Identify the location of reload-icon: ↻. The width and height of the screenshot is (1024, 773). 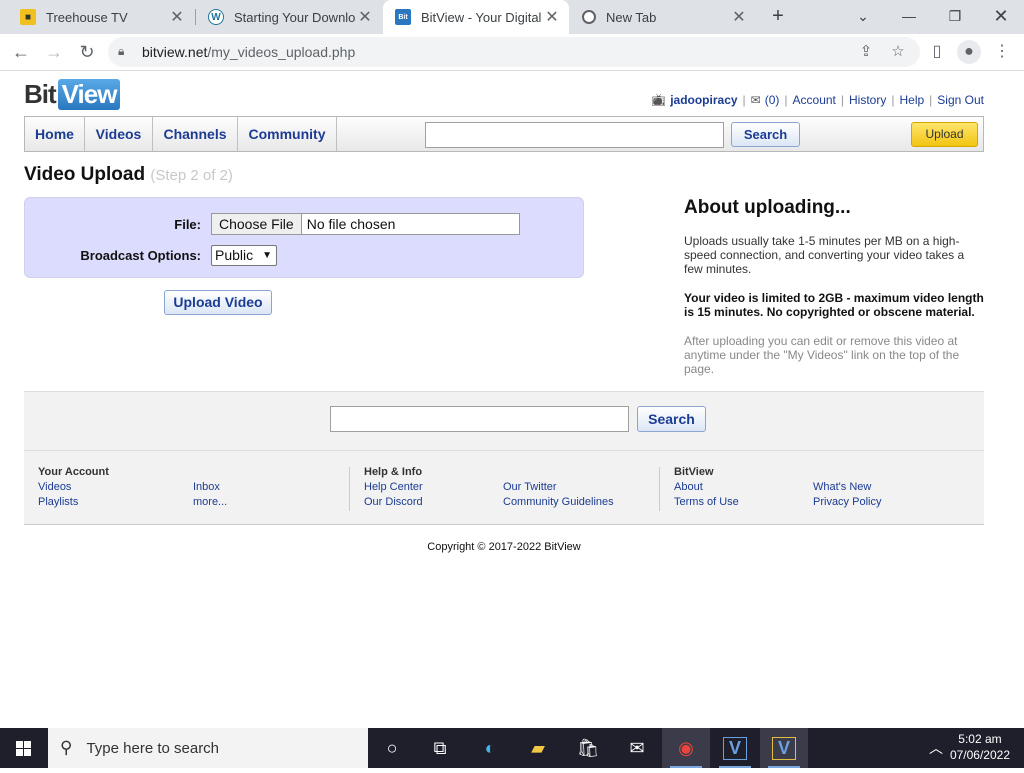
(87, 52).